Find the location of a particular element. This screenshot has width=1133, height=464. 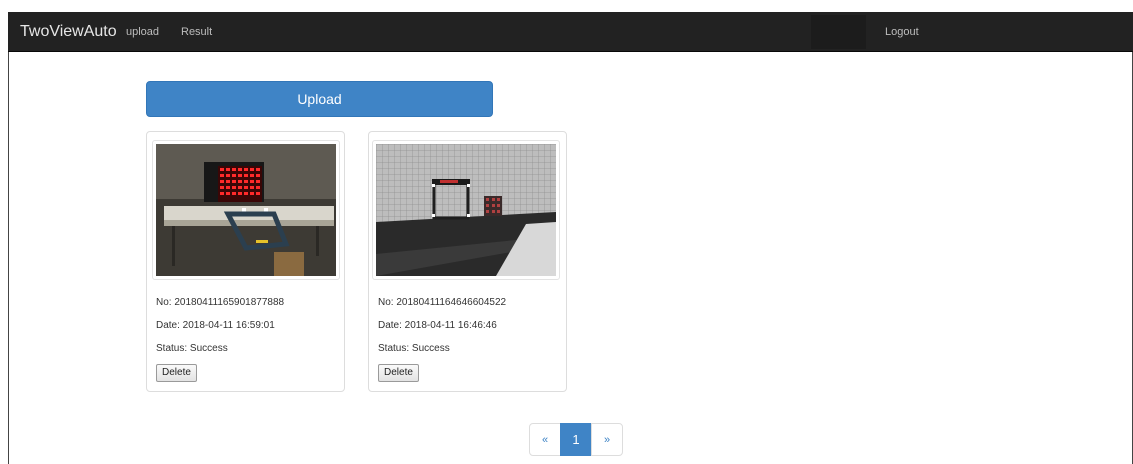

frame-border-left is located at coordinates (8, 258).